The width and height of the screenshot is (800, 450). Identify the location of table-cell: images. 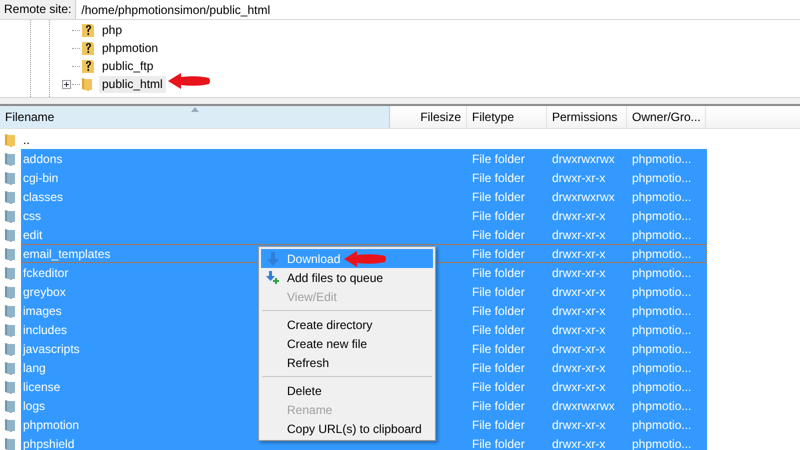
(42, 311).